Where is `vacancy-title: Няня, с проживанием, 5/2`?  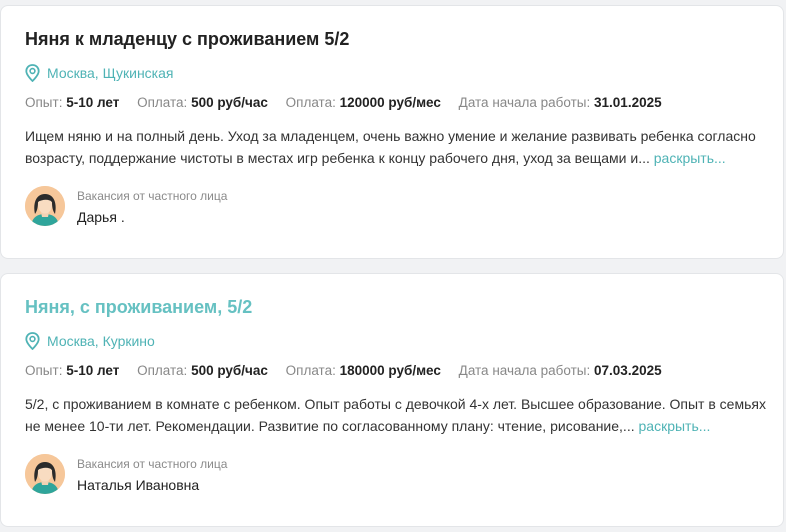
vacancy-title: Няня, с проживанием, 5/2 is located at coordinates (138, 307).